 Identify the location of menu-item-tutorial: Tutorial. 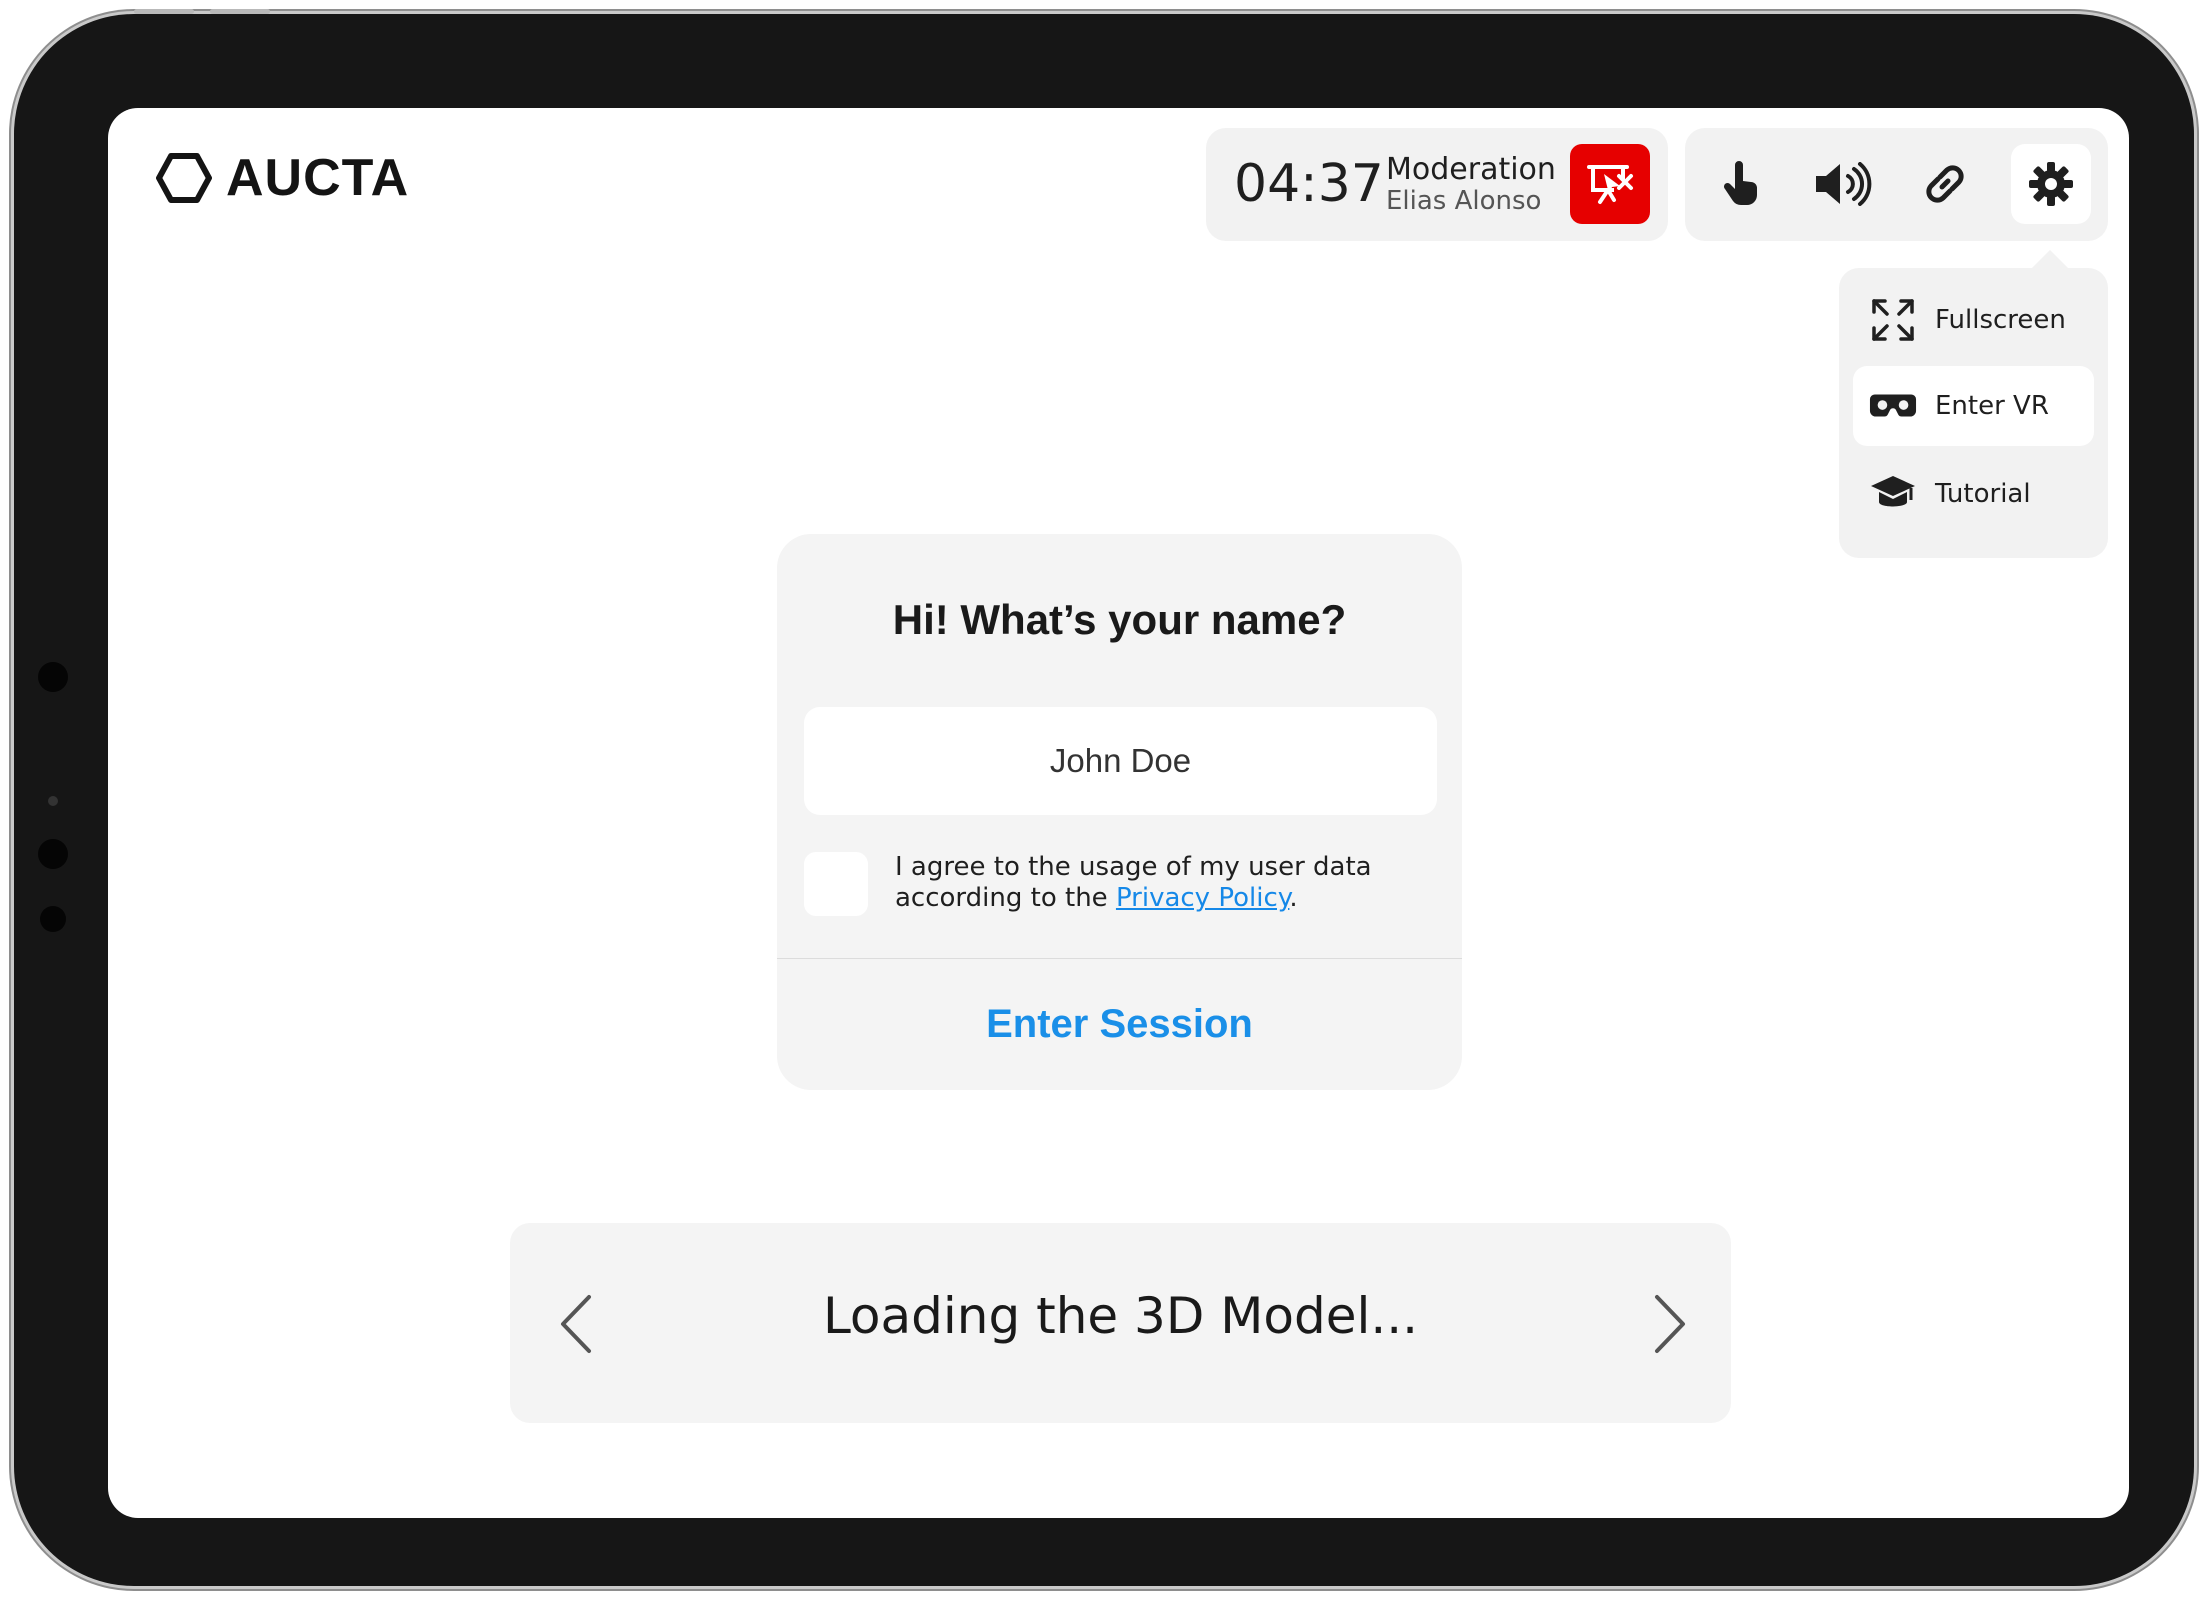
(1973, 494).